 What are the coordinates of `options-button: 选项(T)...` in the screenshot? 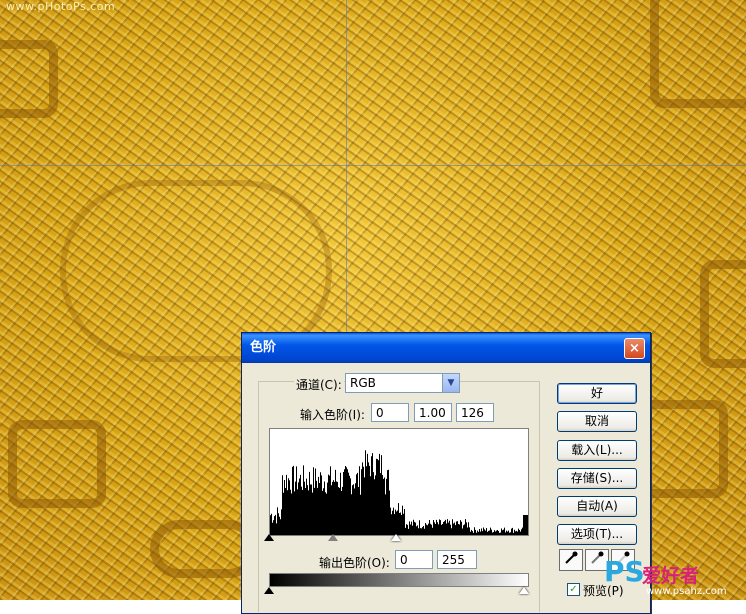 It's located at (597, 534).